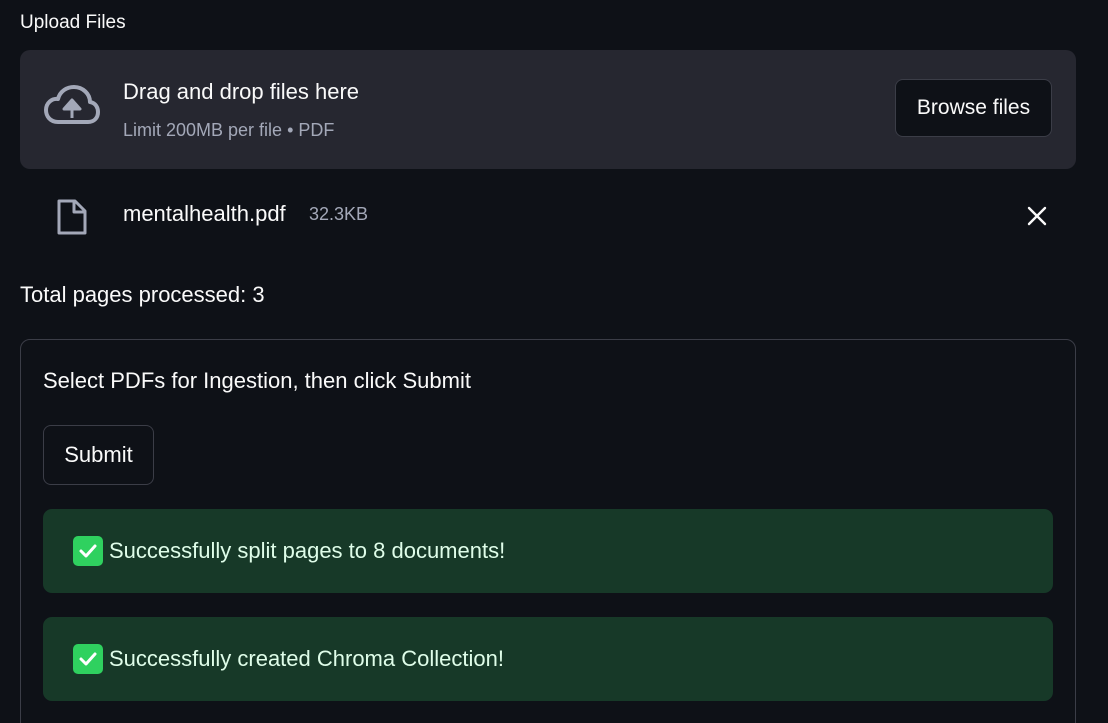 This screenshot has height=723, width=1108. I want to click on pages-processed-text: Total pages processed: 3, so click(142, 294).